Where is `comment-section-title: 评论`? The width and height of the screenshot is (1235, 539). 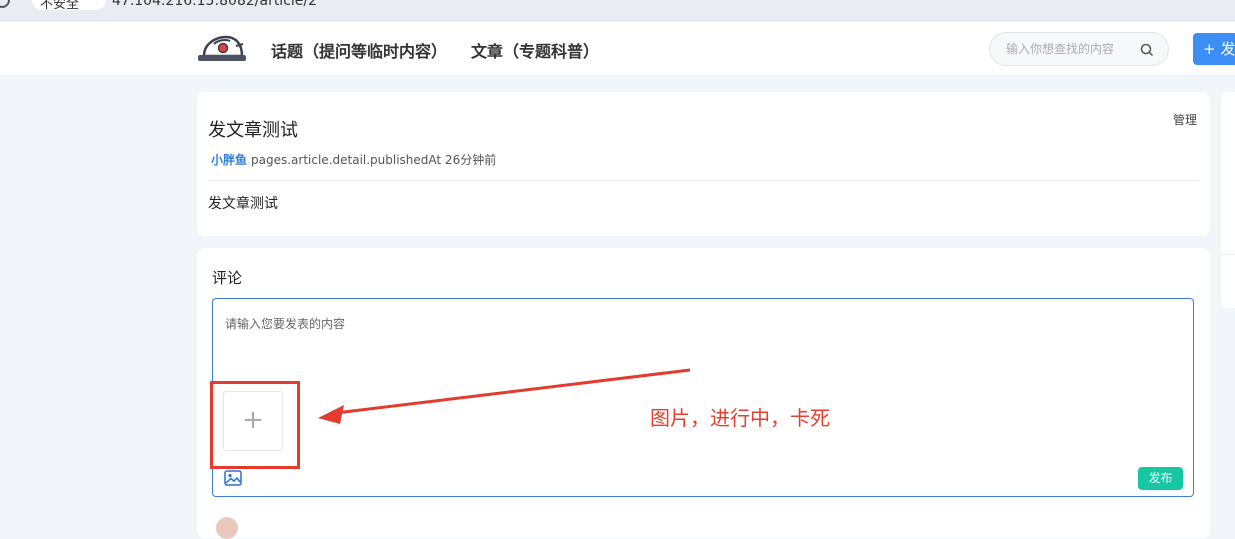
comment-section-title: 评论 is located at coordinates (227, 278).